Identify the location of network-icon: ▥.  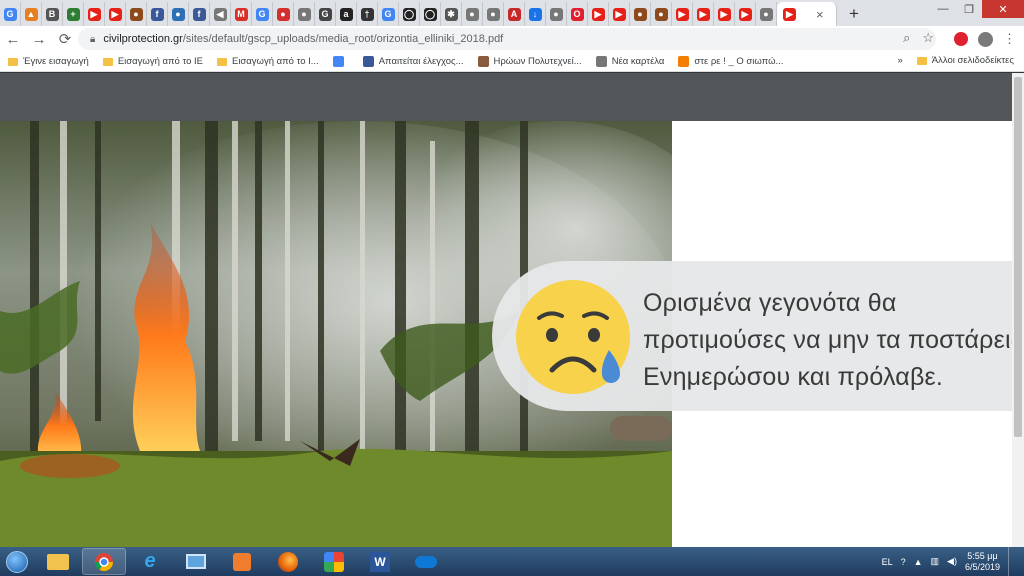
(935, 561).